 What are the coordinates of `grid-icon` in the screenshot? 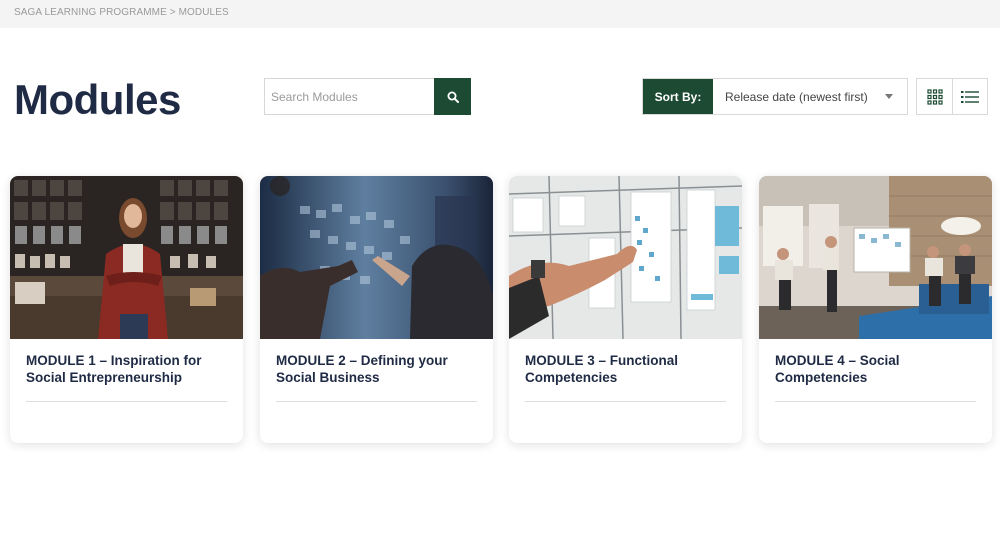 It's located at (934, 96).